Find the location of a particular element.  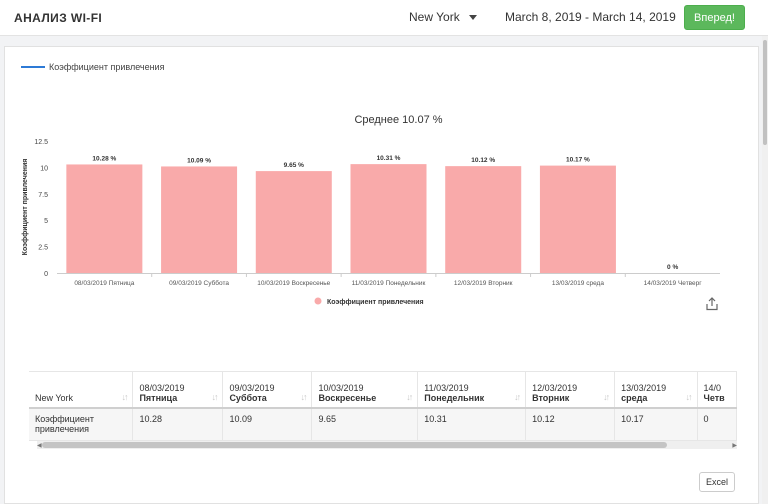

scroll-left-arrow-icon: ◀ is located at coordinates (39, 445).